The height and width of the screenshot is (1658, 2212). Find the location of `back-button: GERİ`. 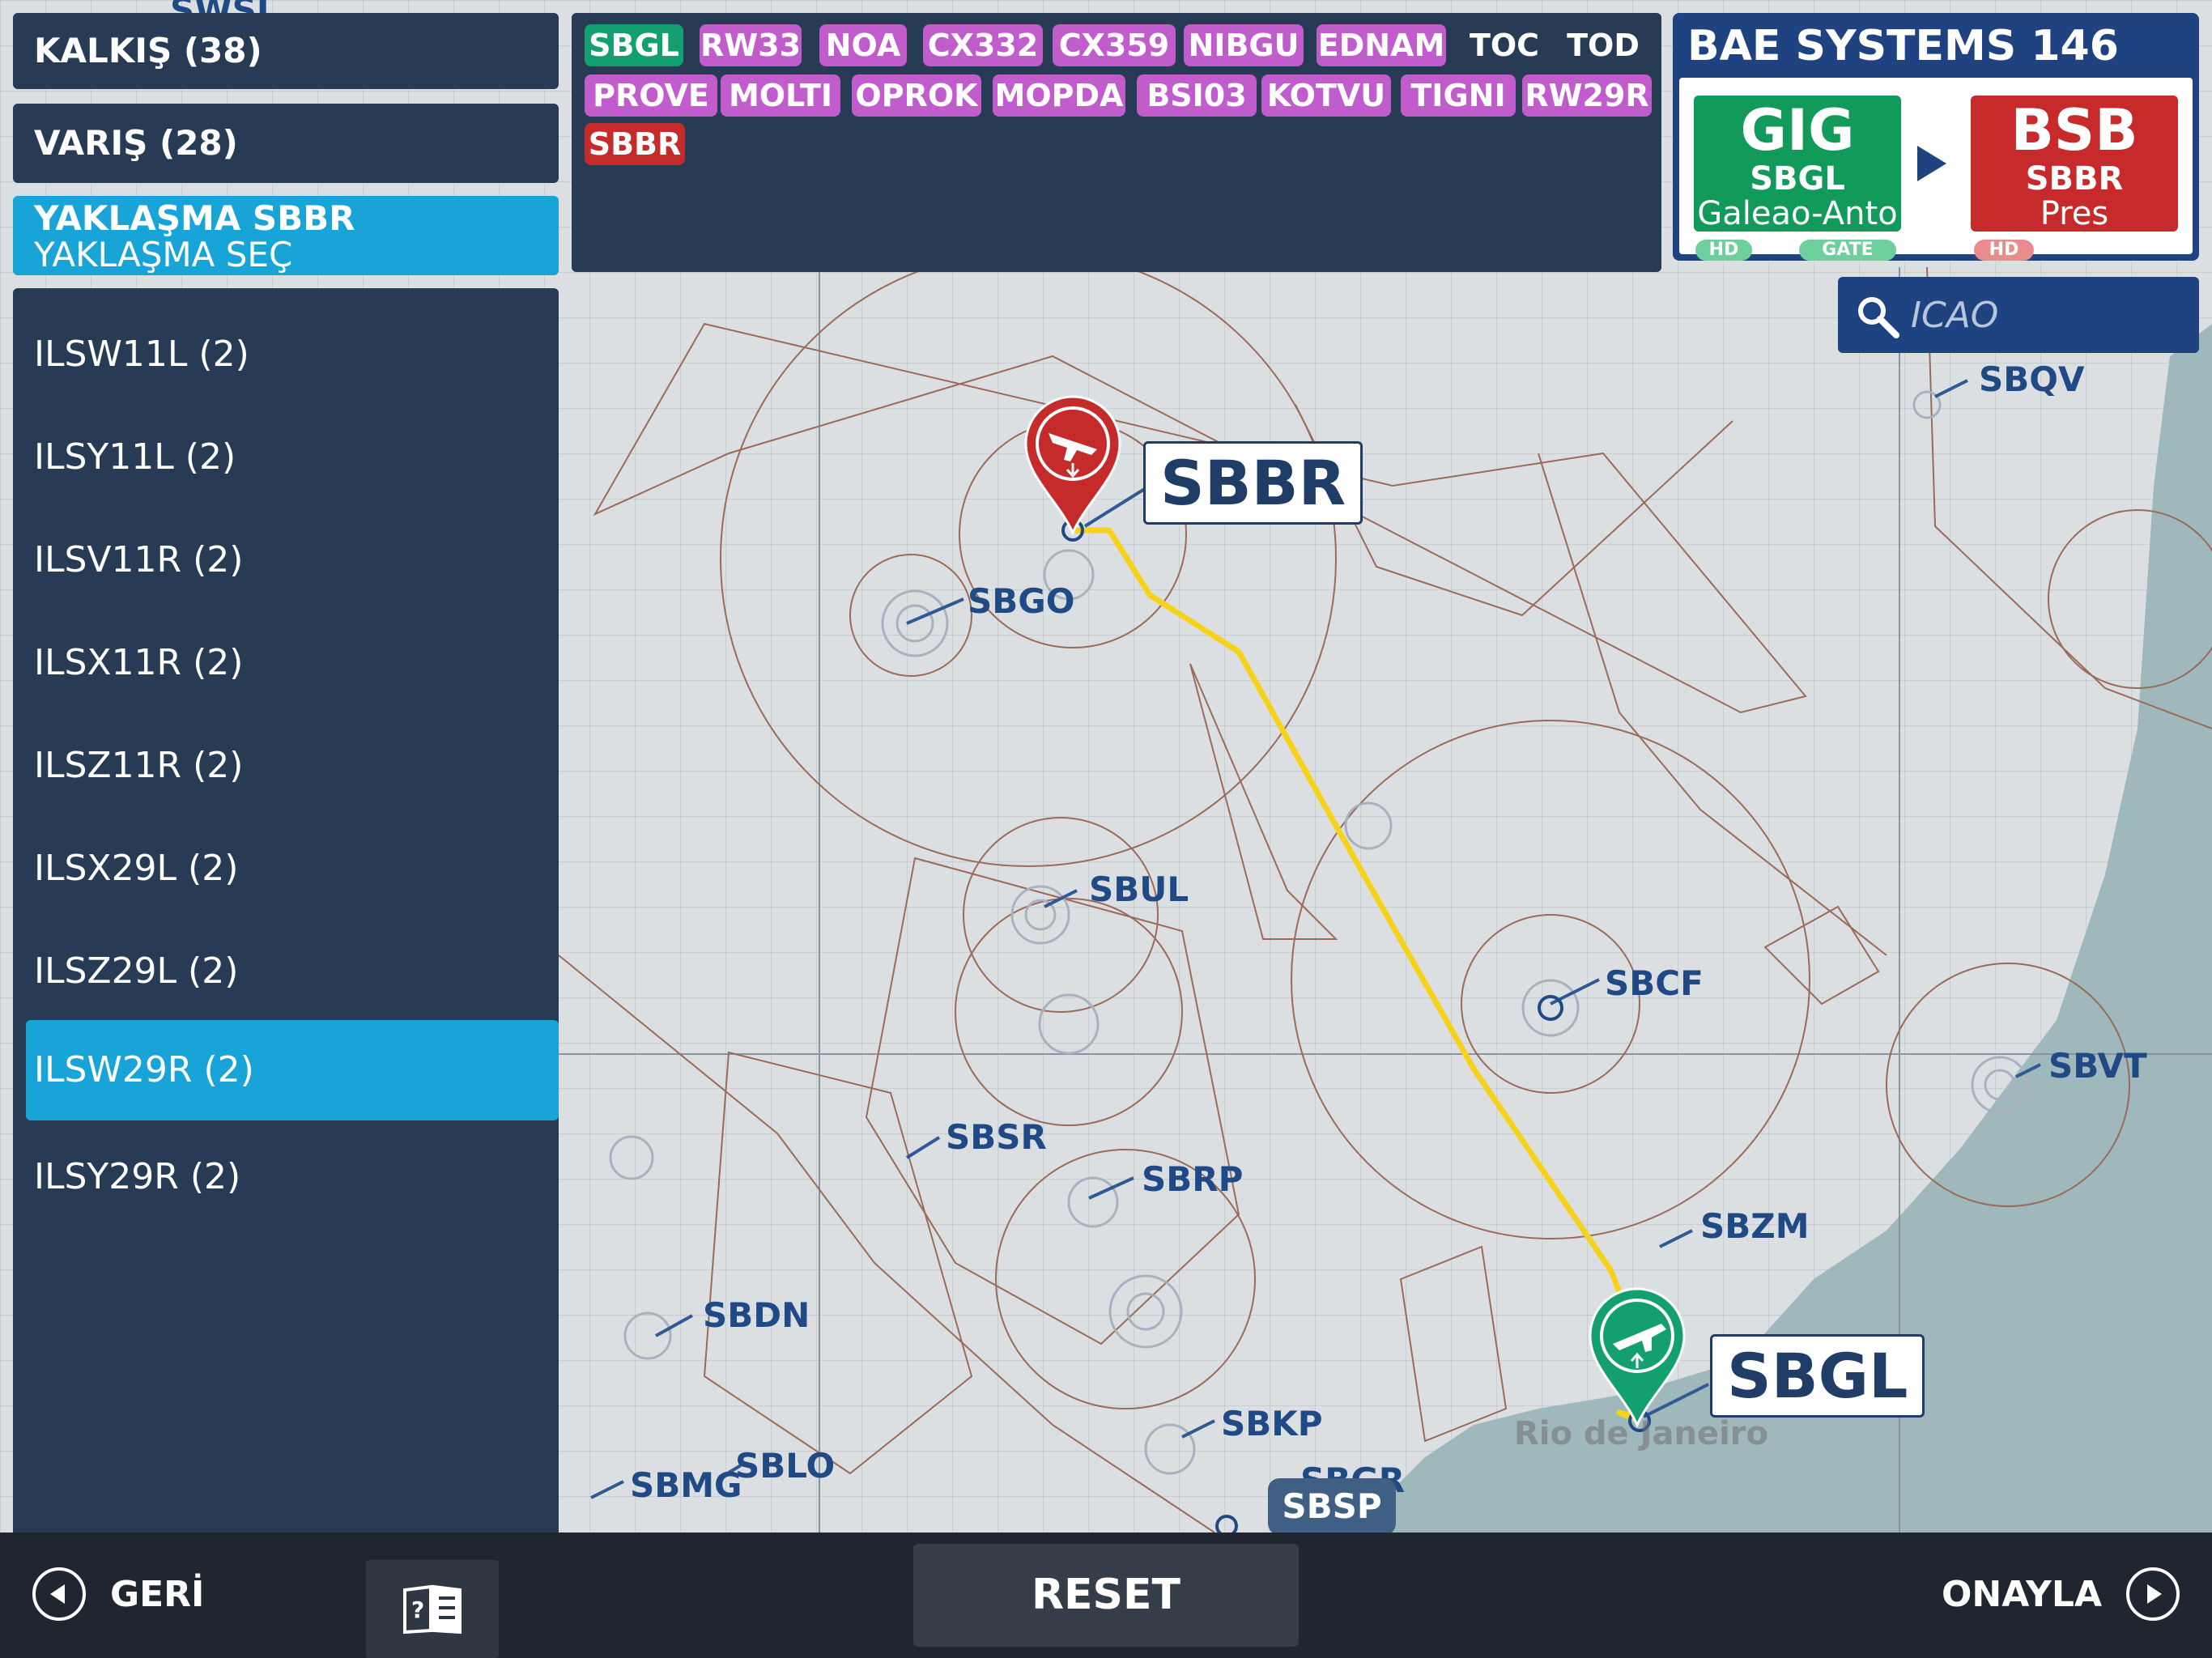

back-button: GERİ is located at coordinates (118, 1594).